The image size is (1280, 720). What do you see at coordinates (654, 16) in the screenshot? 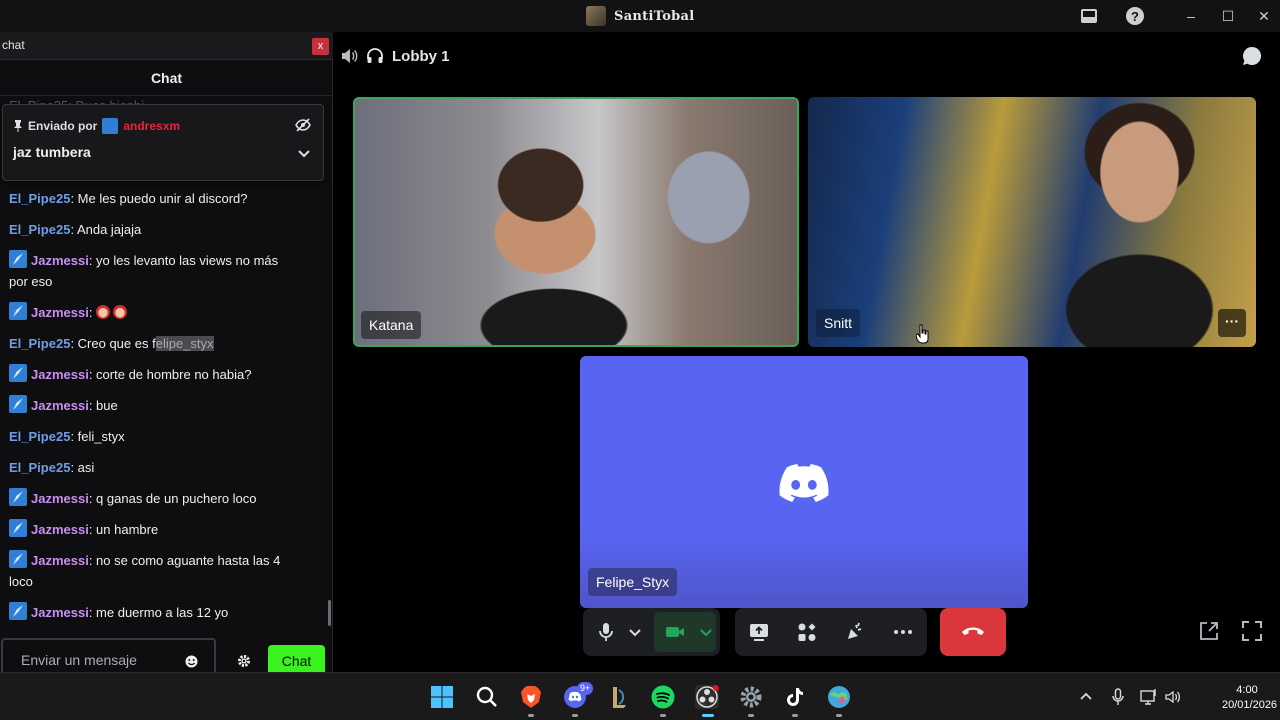
I see `app-title-text: SantiTobal` at bounding box center [654, 16].